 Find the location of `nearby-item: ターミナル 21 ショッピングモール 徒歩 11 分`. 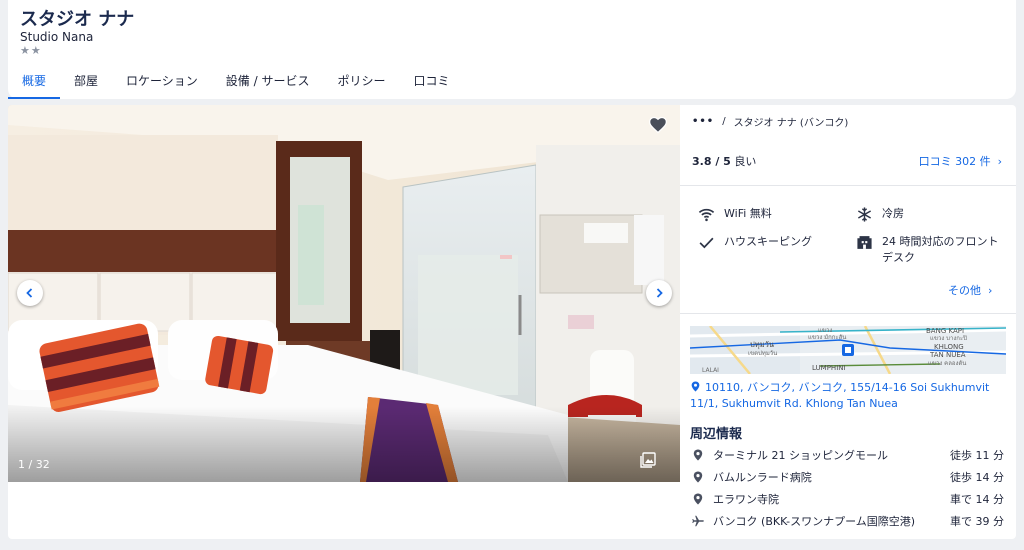

nearby-item: ターミナル 21 ショッピングモール 徒歩 11 分 is located at coordinates (848, 455).